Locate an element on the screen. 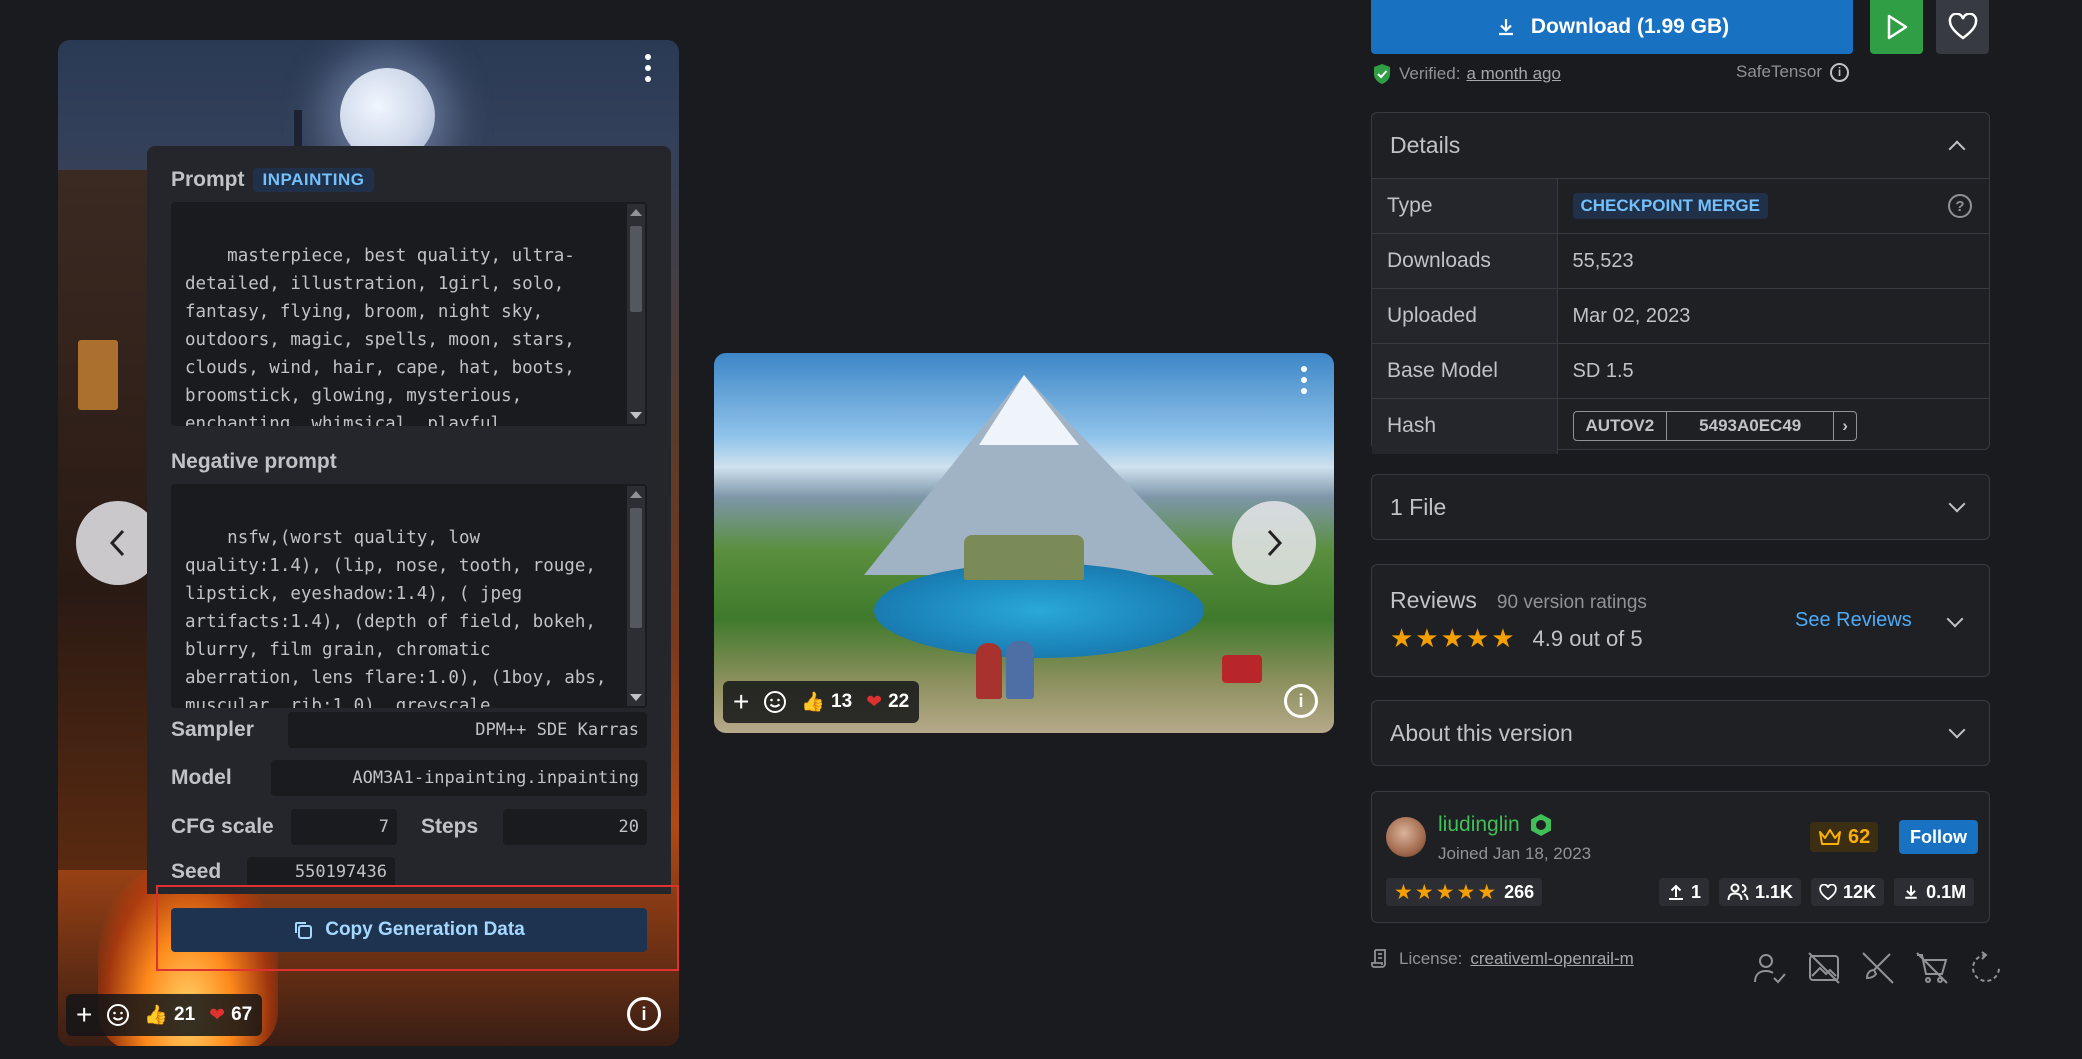 Image resolution: width=2082 pixels, height=1059 pixels. cfg-label: CFG scale is located at coordinates (222, 826).